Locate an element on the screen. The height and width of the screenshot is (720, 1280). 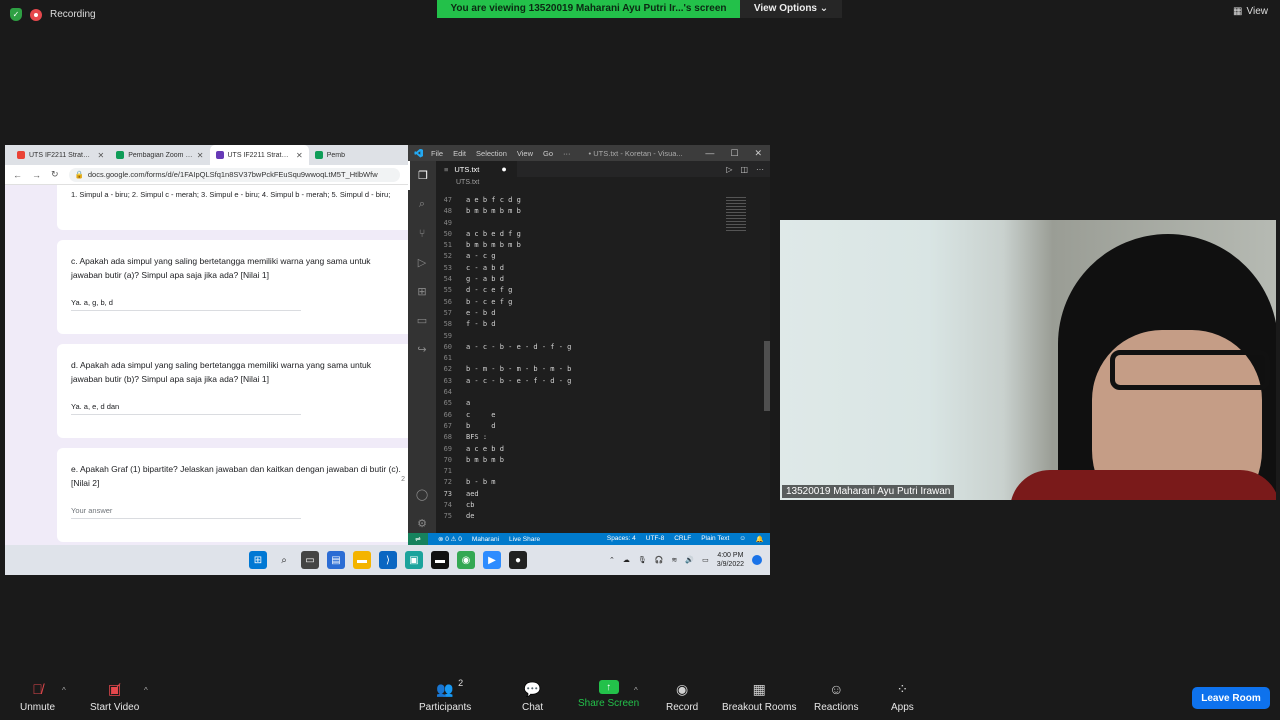
shield-icon: ✓ is located at coordinates (16, 14).